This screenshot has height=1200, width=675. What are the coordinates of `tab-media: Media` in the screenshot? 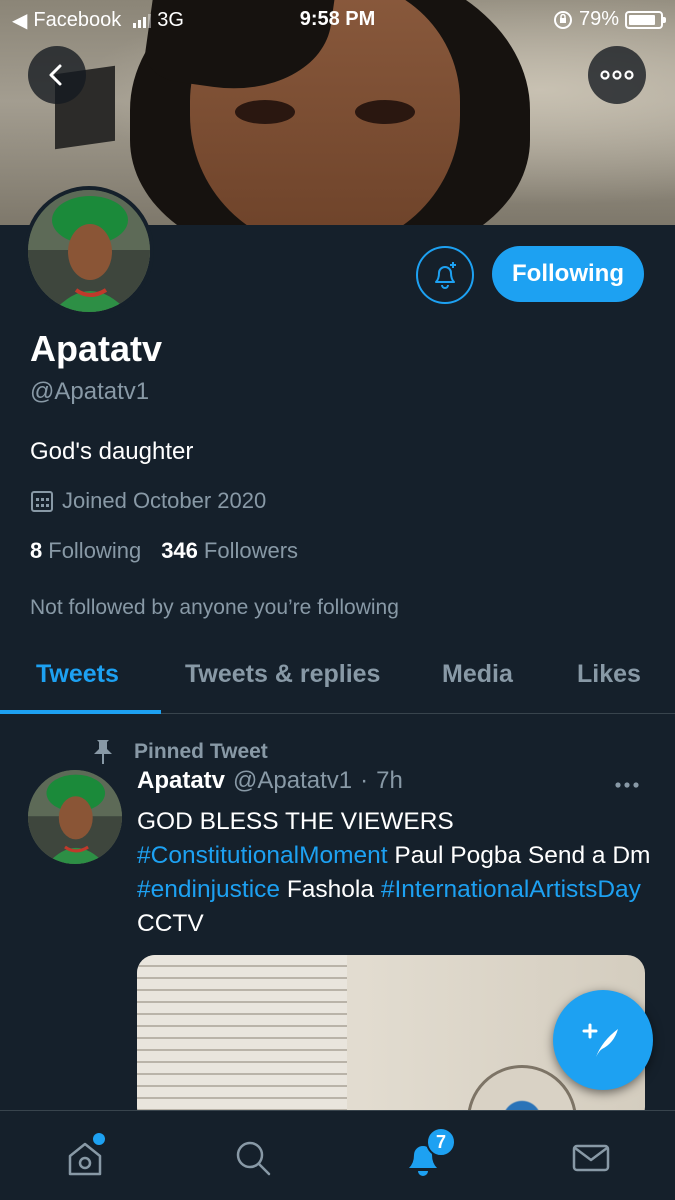 It's located at (477, 674).